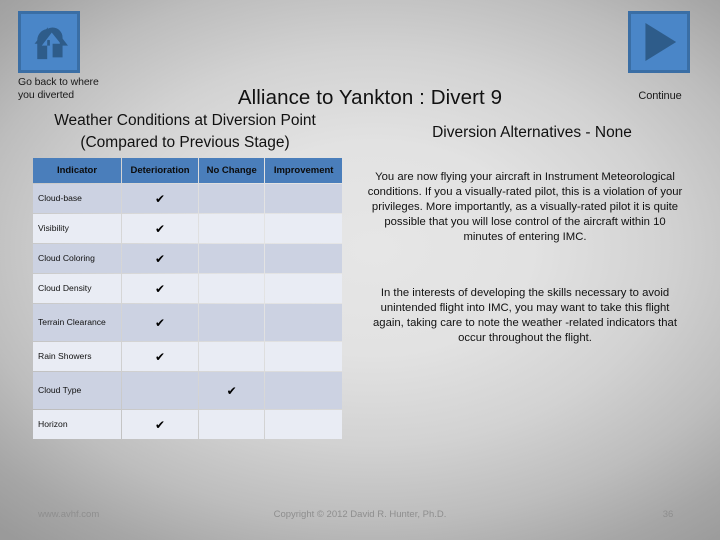  Describe the element at coordinates (660, 96) in the screenshot. I see `continue-label: Continue` at that location.